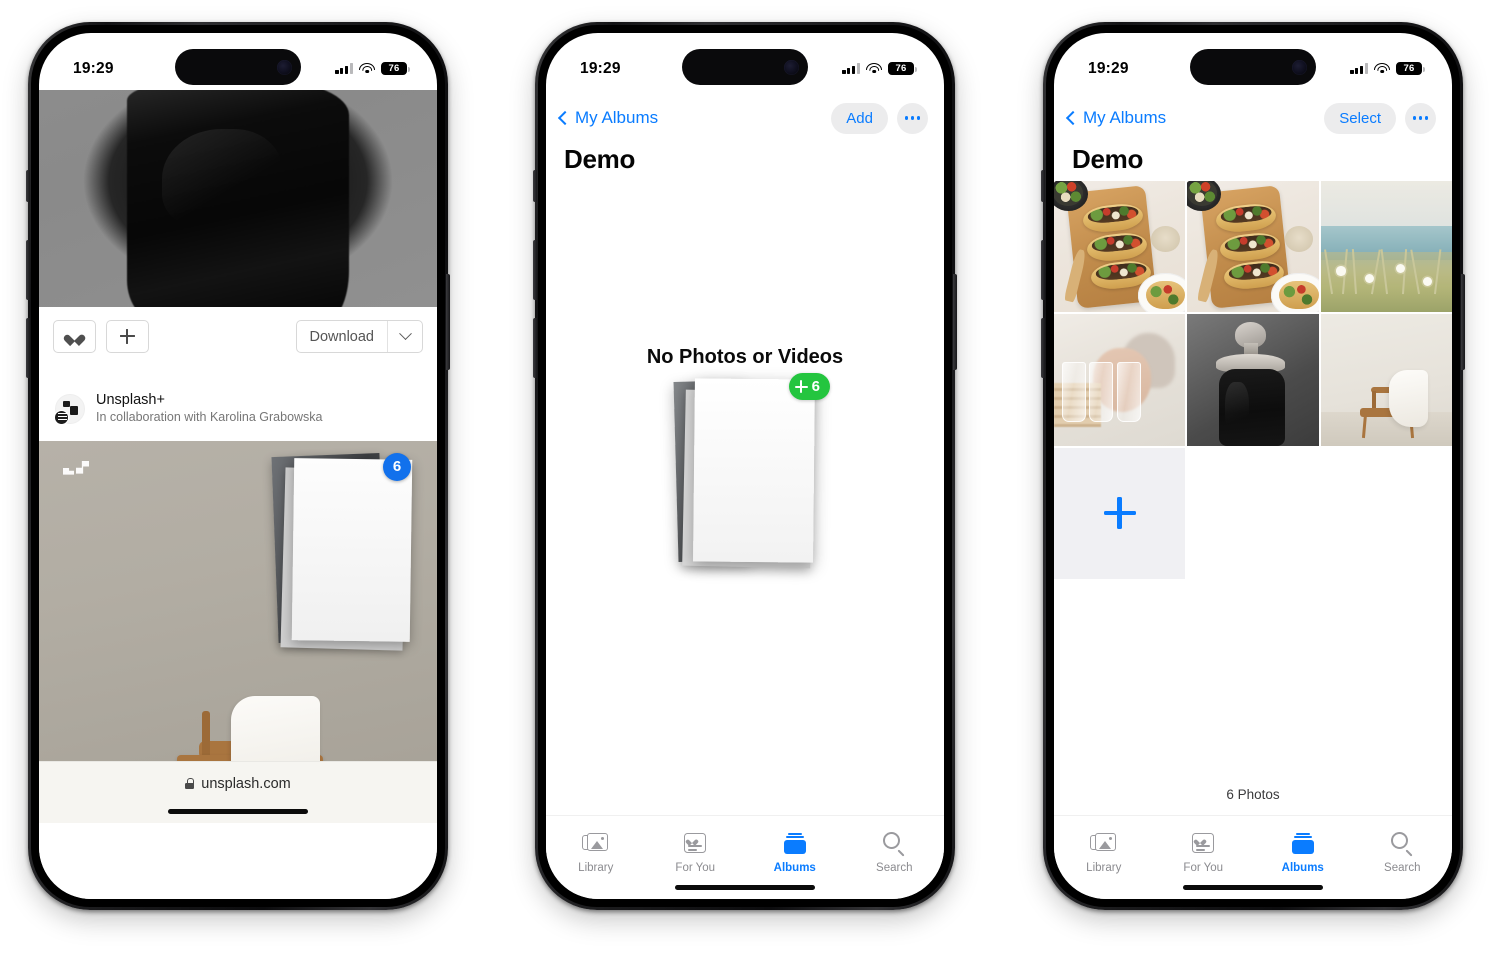 The height and width of the screenshot is (958, 1500). I want to click on coast-artwork, so click(1386, 247).